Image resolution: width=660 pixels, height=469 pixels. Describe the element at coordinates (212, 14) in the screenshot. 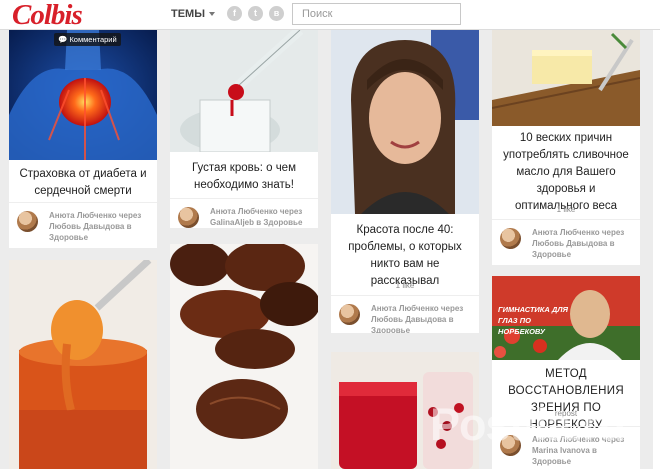

I see `caret-down-icon` at that location.